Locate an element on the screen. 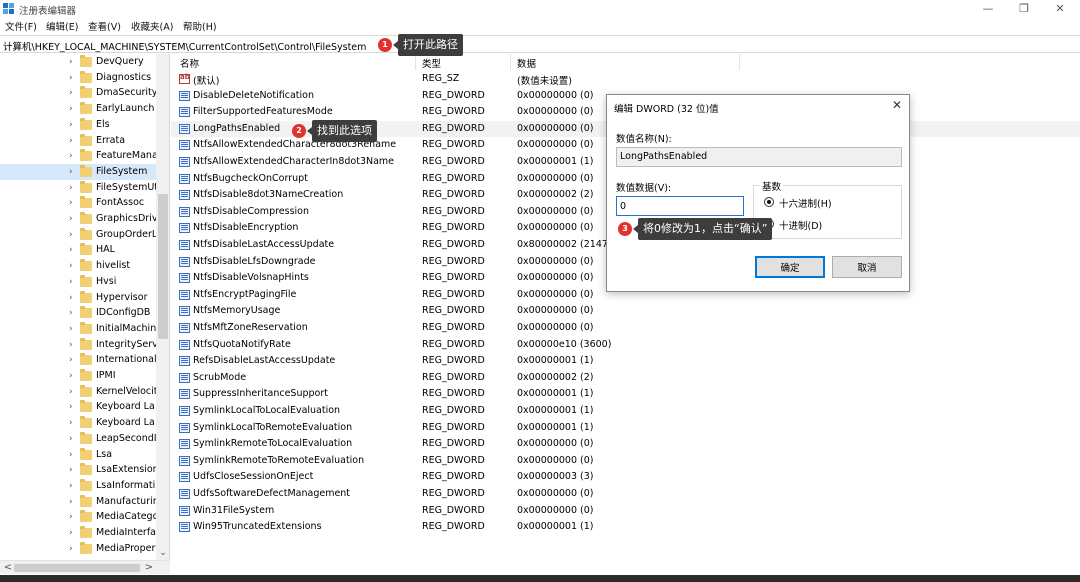 The height and width of the screenshot is (582, 1080). tree-item: › Manufacturin is located at coordinates (78, 502).